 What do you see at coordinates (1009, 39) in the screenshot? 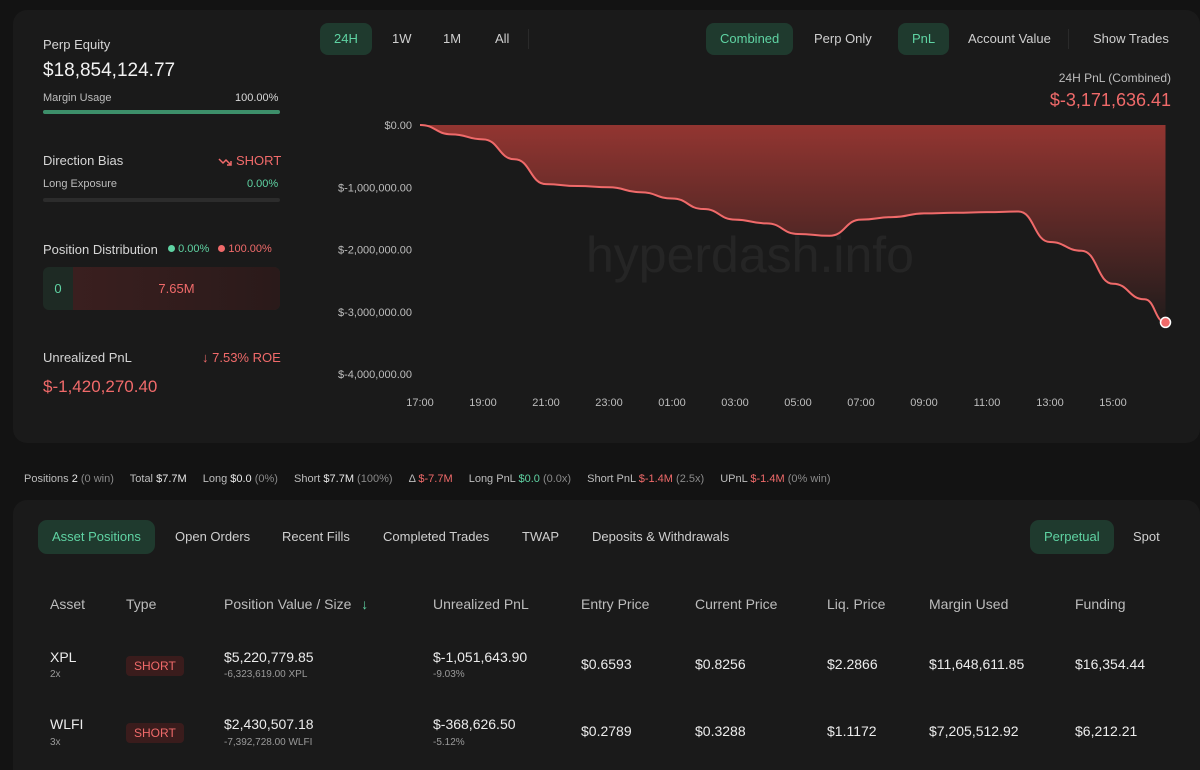
I see `view-account-value-button: Account Value` at bounding box center [1009, 39].